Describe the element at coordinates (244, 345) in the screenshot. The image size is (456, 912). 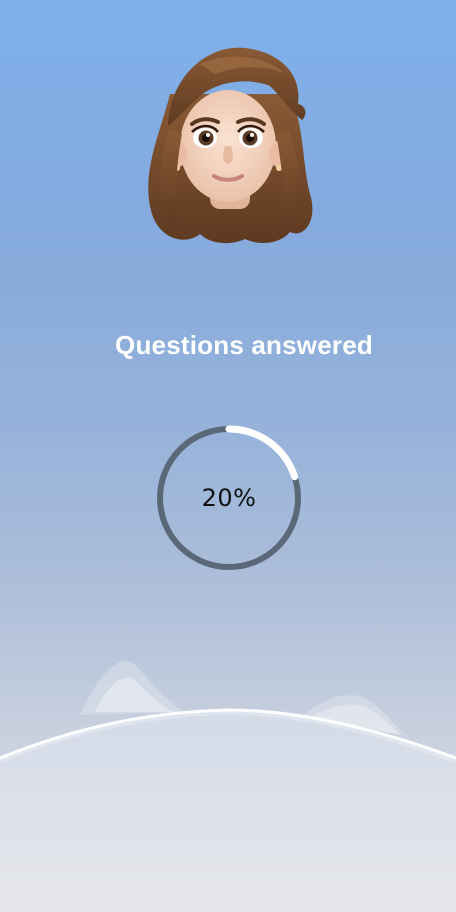
I see `page-title: Questions answered` at that location.